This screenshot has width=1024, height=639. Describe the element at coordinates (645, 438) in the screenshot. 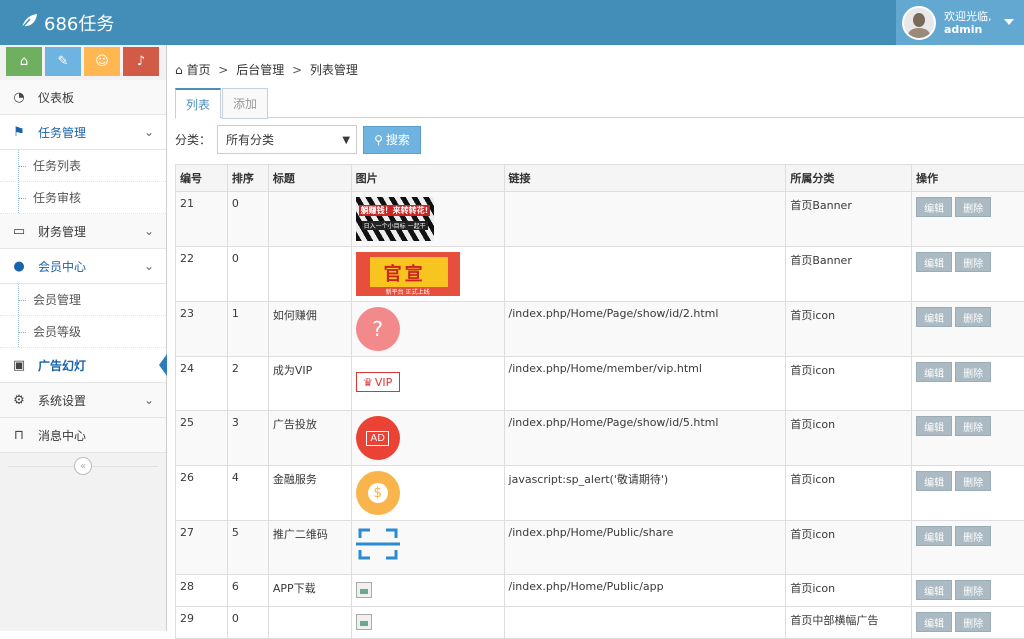

I see `cell-link: /index.php/Home/Page/show/id/5.html` at that location.